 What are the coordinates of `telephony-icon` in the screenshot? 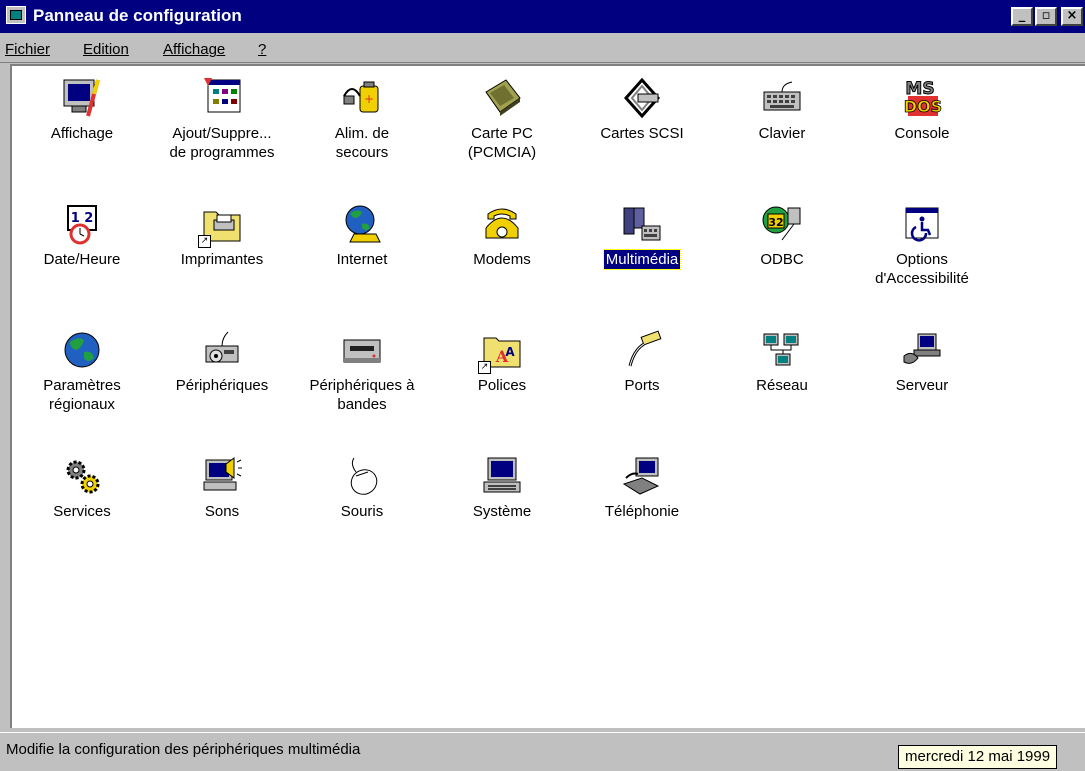 It's located at (642, 476).